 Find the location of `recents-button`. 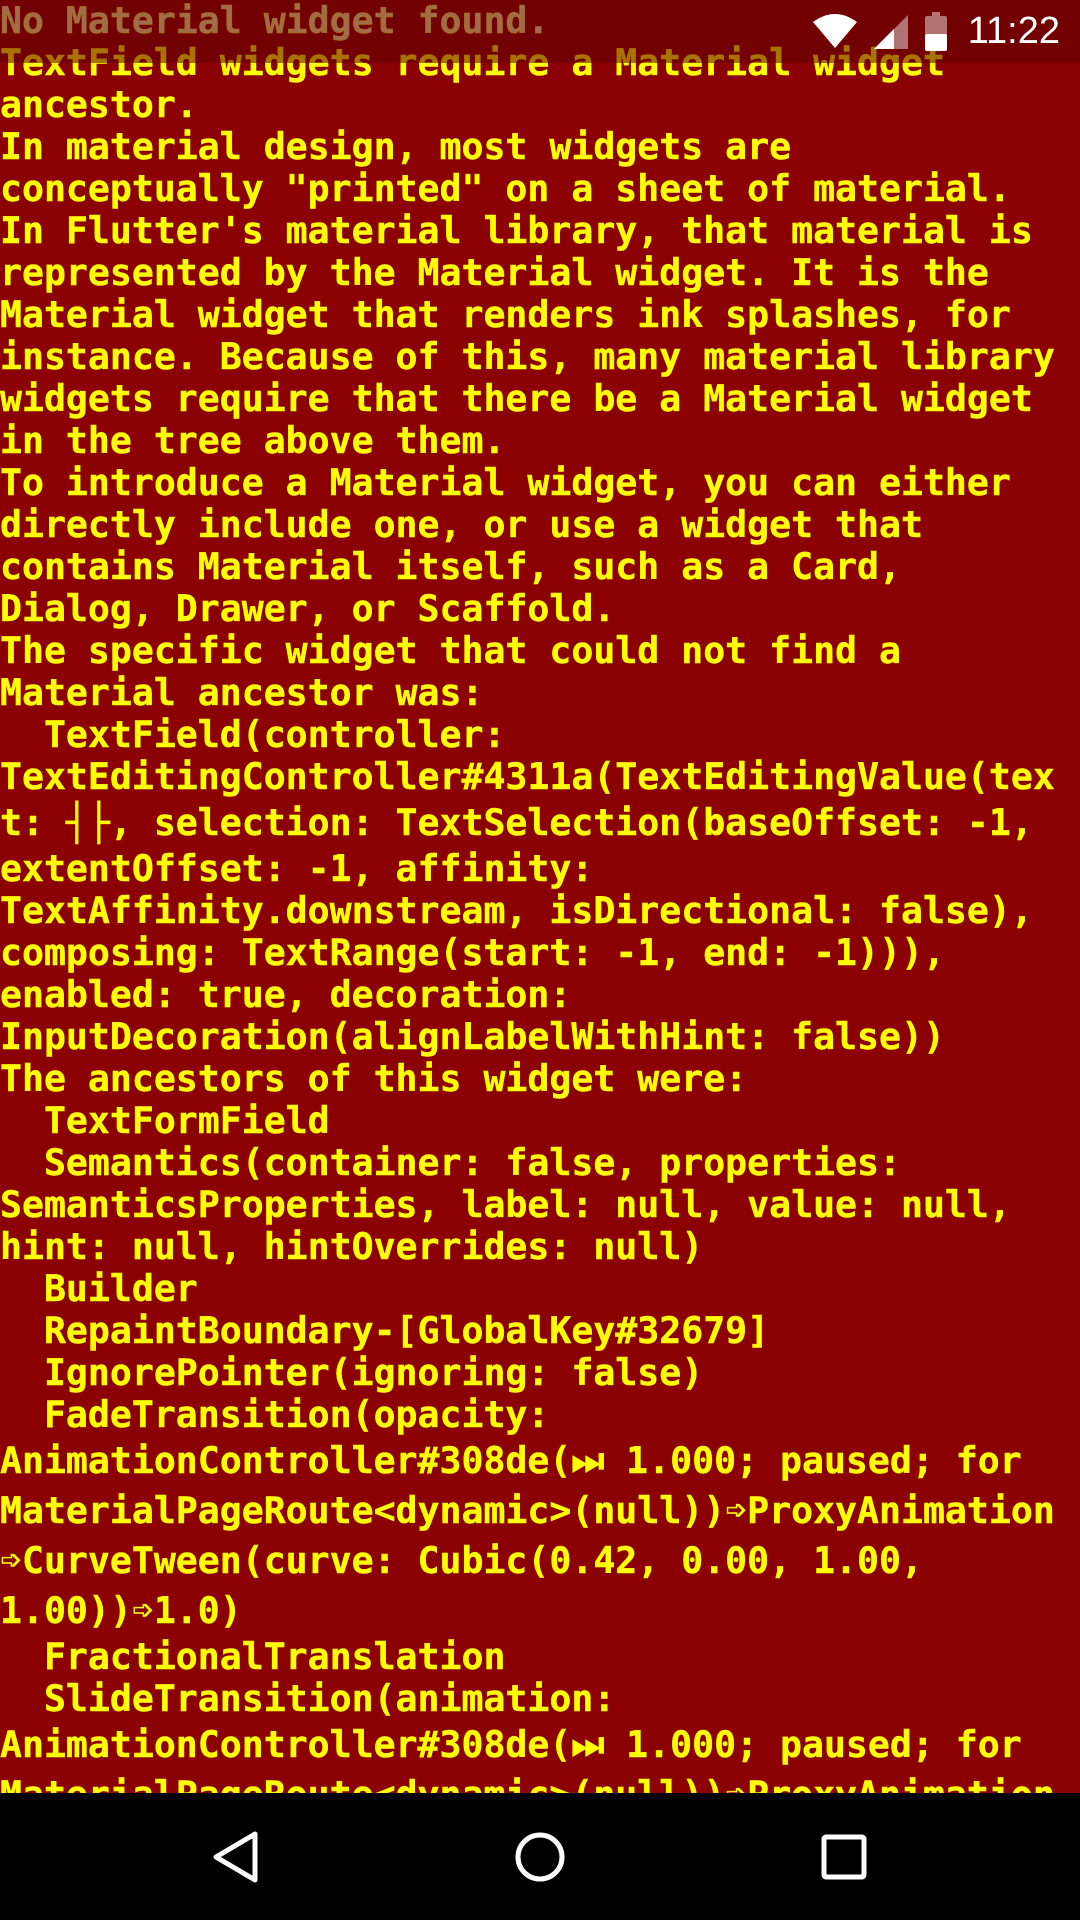

recents-button is located at coordinates (844, 1856).